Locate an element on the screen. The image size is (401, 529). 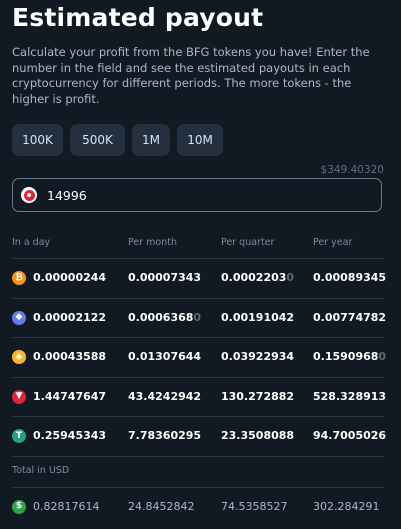
value-per-quarter: 23.3508088 is located at coordinates (258, 435).